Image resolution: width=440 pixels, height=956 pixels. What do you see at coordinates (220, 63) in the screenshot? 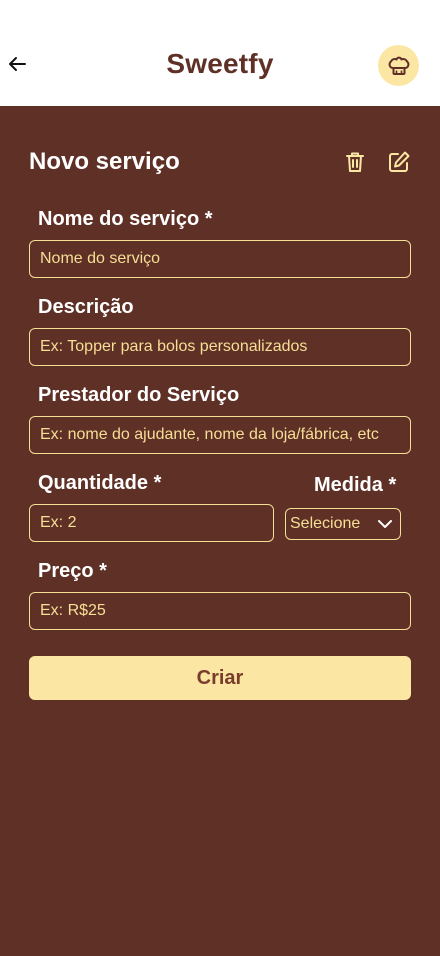
I see `app-title: Sweetfy` at bounding box center [220, 63].